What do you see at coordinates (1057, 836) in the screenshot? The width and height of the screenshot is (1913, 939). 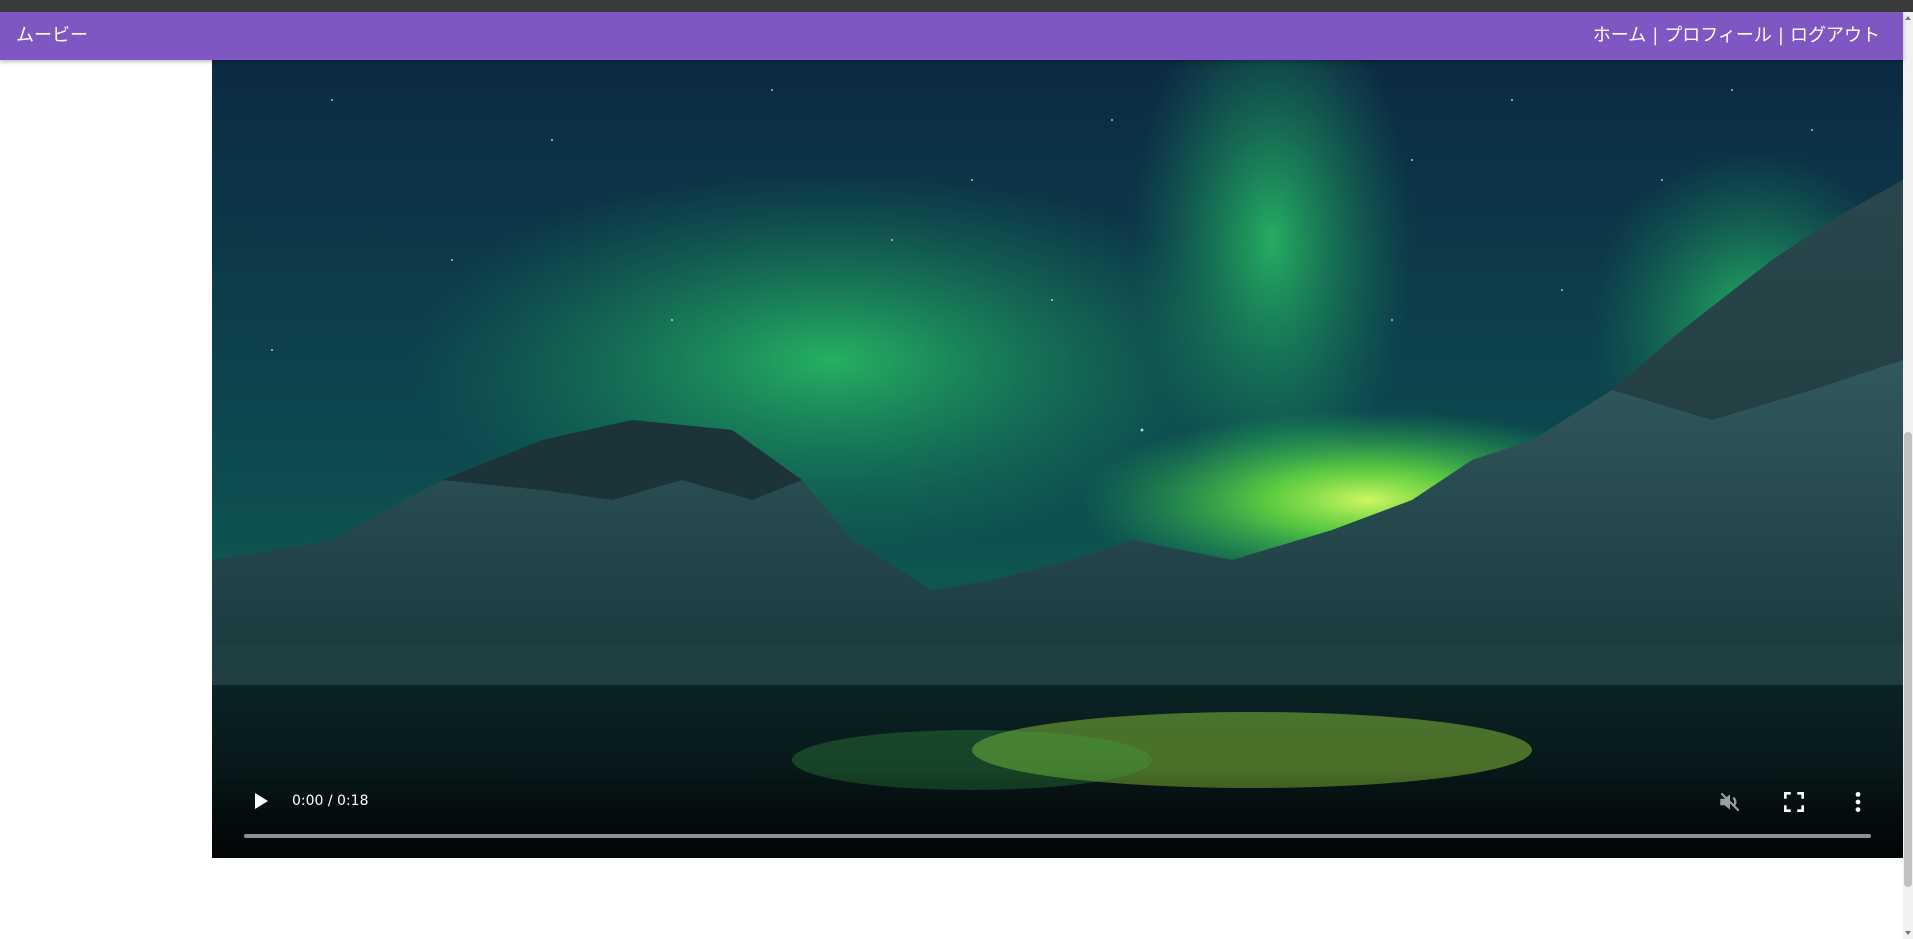 I see `video-progress-bar` at bounding box center [1057, 836].